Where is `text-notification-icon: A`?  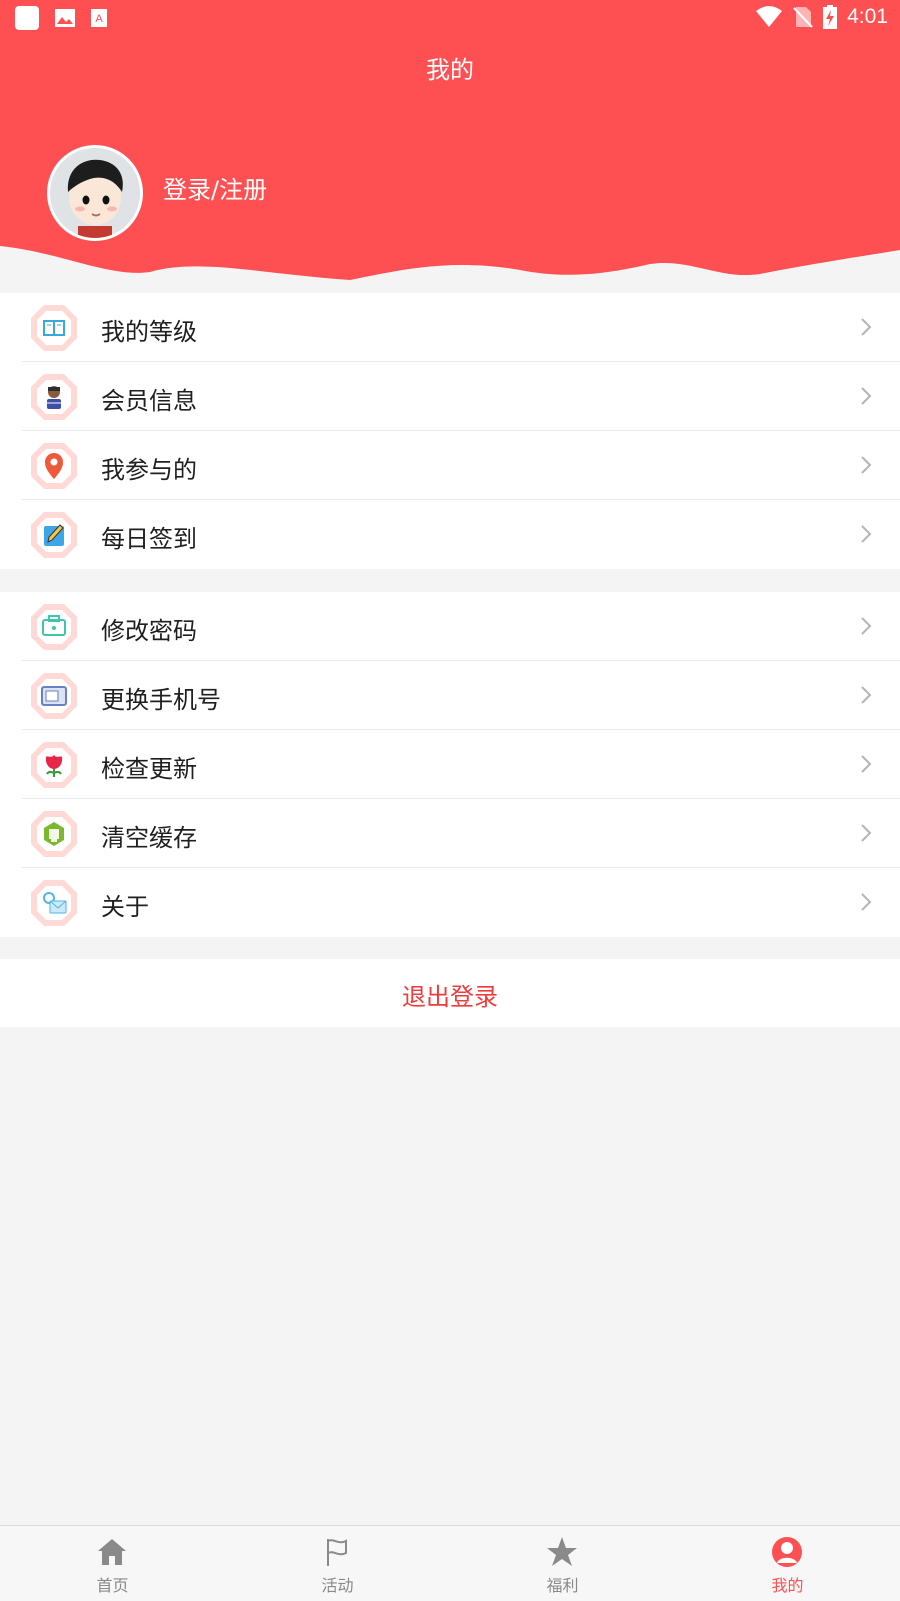
text-notification-icon: A is located at coordinates (99, 18).